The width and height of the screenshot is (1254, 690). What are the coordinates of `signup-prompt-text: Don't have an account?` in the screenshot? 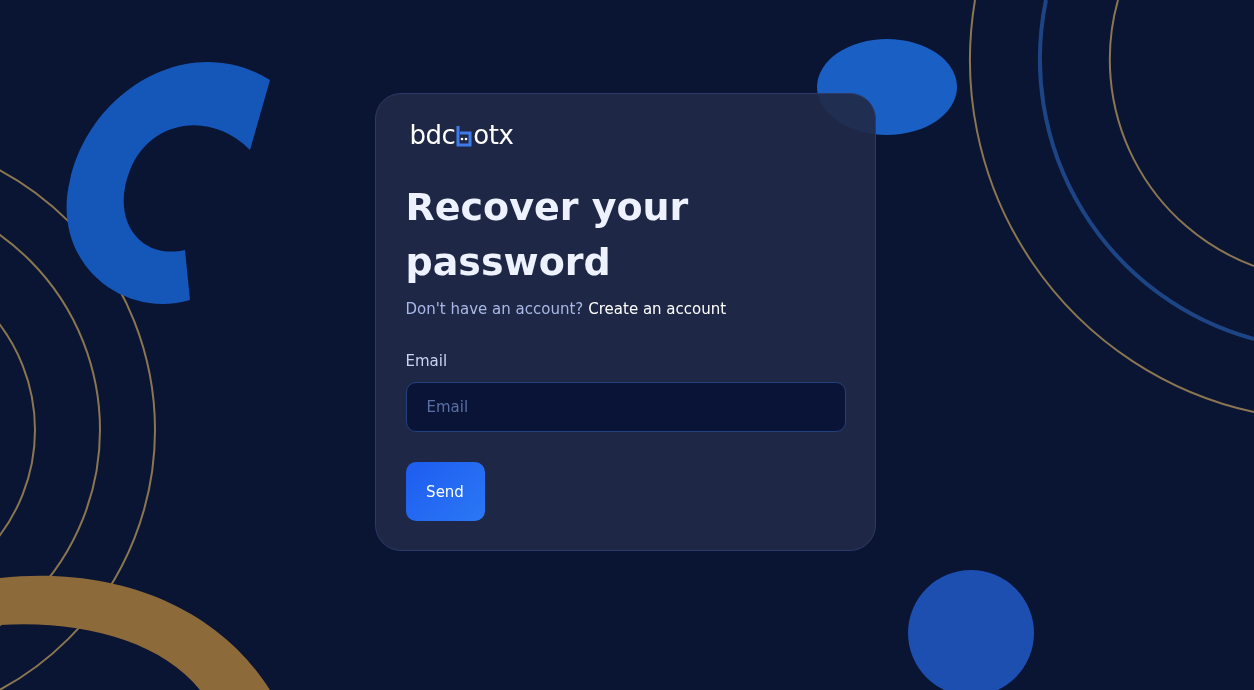 It's located at (494, 309).